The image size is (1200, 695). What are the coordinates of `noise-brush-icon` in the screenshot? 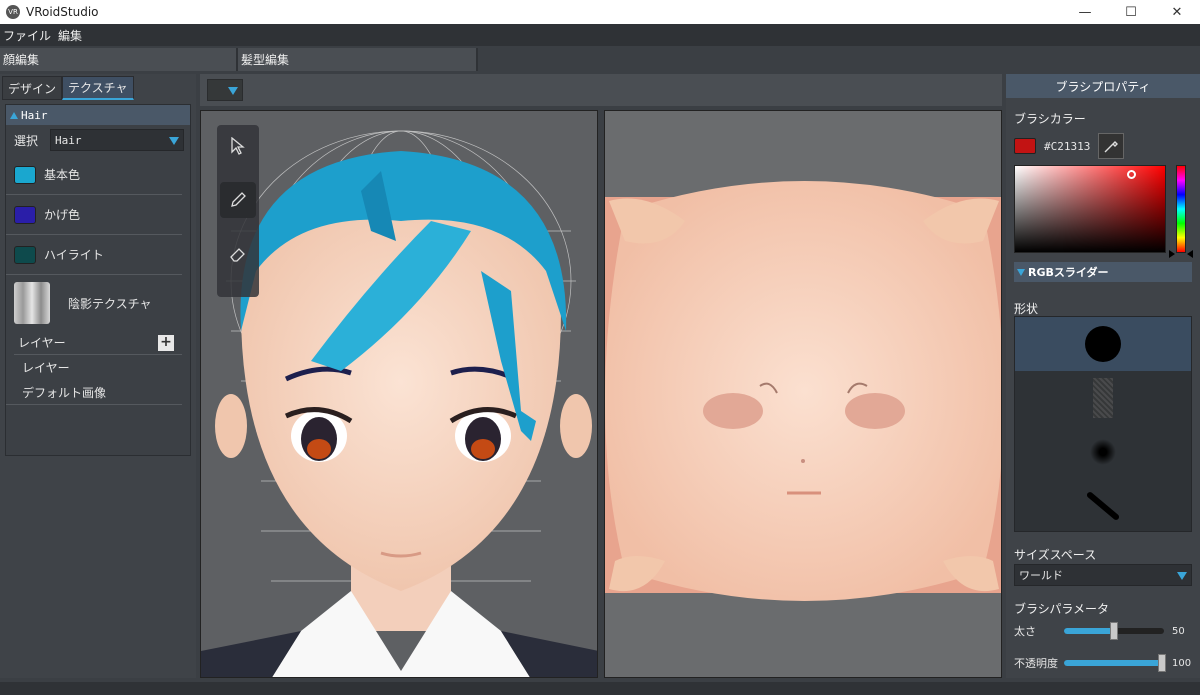 It's located at (1103, 398).